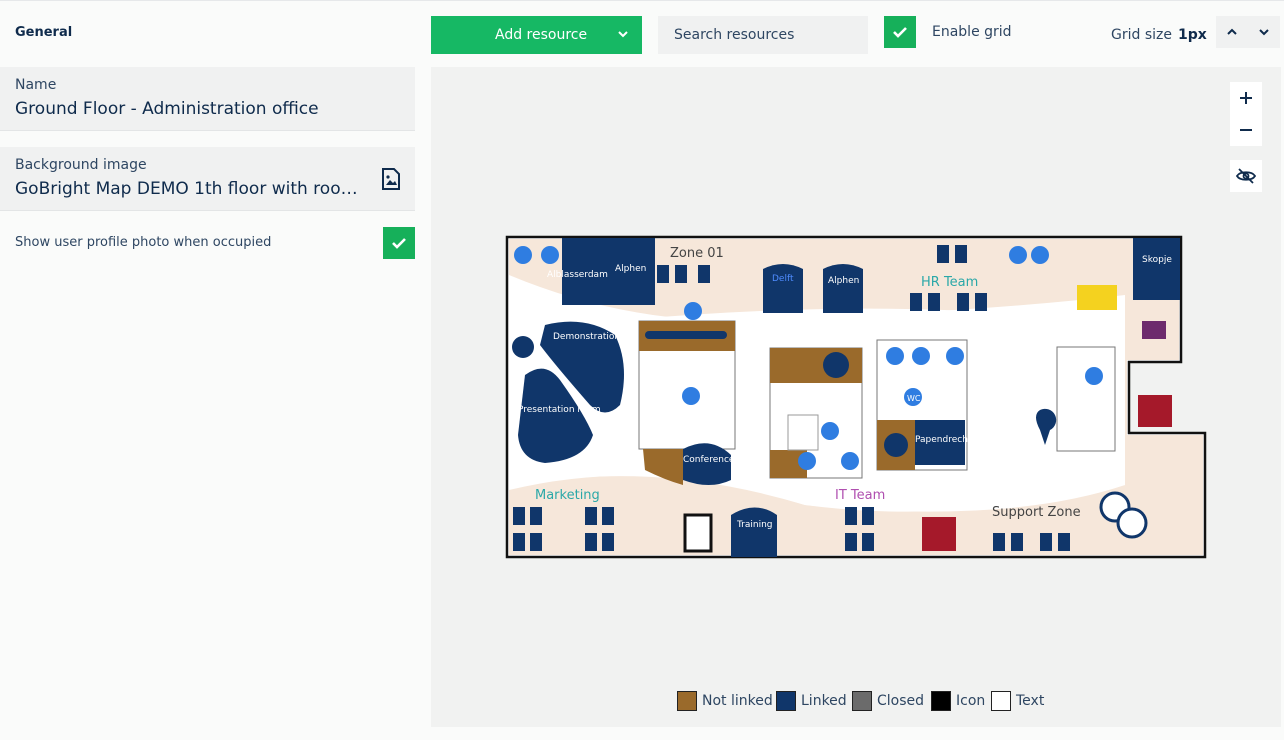  I want to click on visibility-toggle-button, so click(1246, 176).